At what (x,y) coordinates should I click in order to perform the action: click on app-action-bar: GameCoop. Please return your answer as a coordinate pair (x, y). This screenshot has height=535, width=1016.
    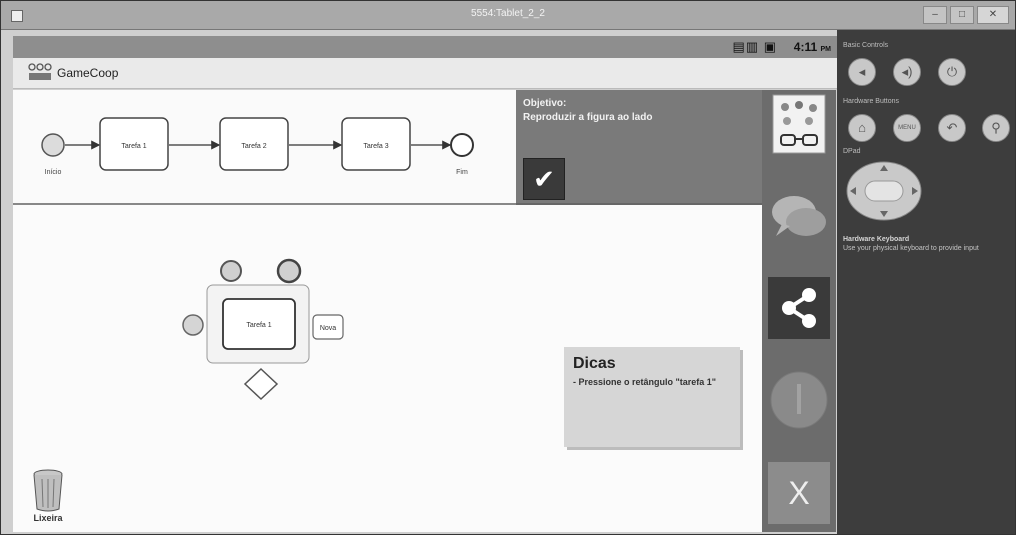
    Looking at the image, I should click on (425, 73).